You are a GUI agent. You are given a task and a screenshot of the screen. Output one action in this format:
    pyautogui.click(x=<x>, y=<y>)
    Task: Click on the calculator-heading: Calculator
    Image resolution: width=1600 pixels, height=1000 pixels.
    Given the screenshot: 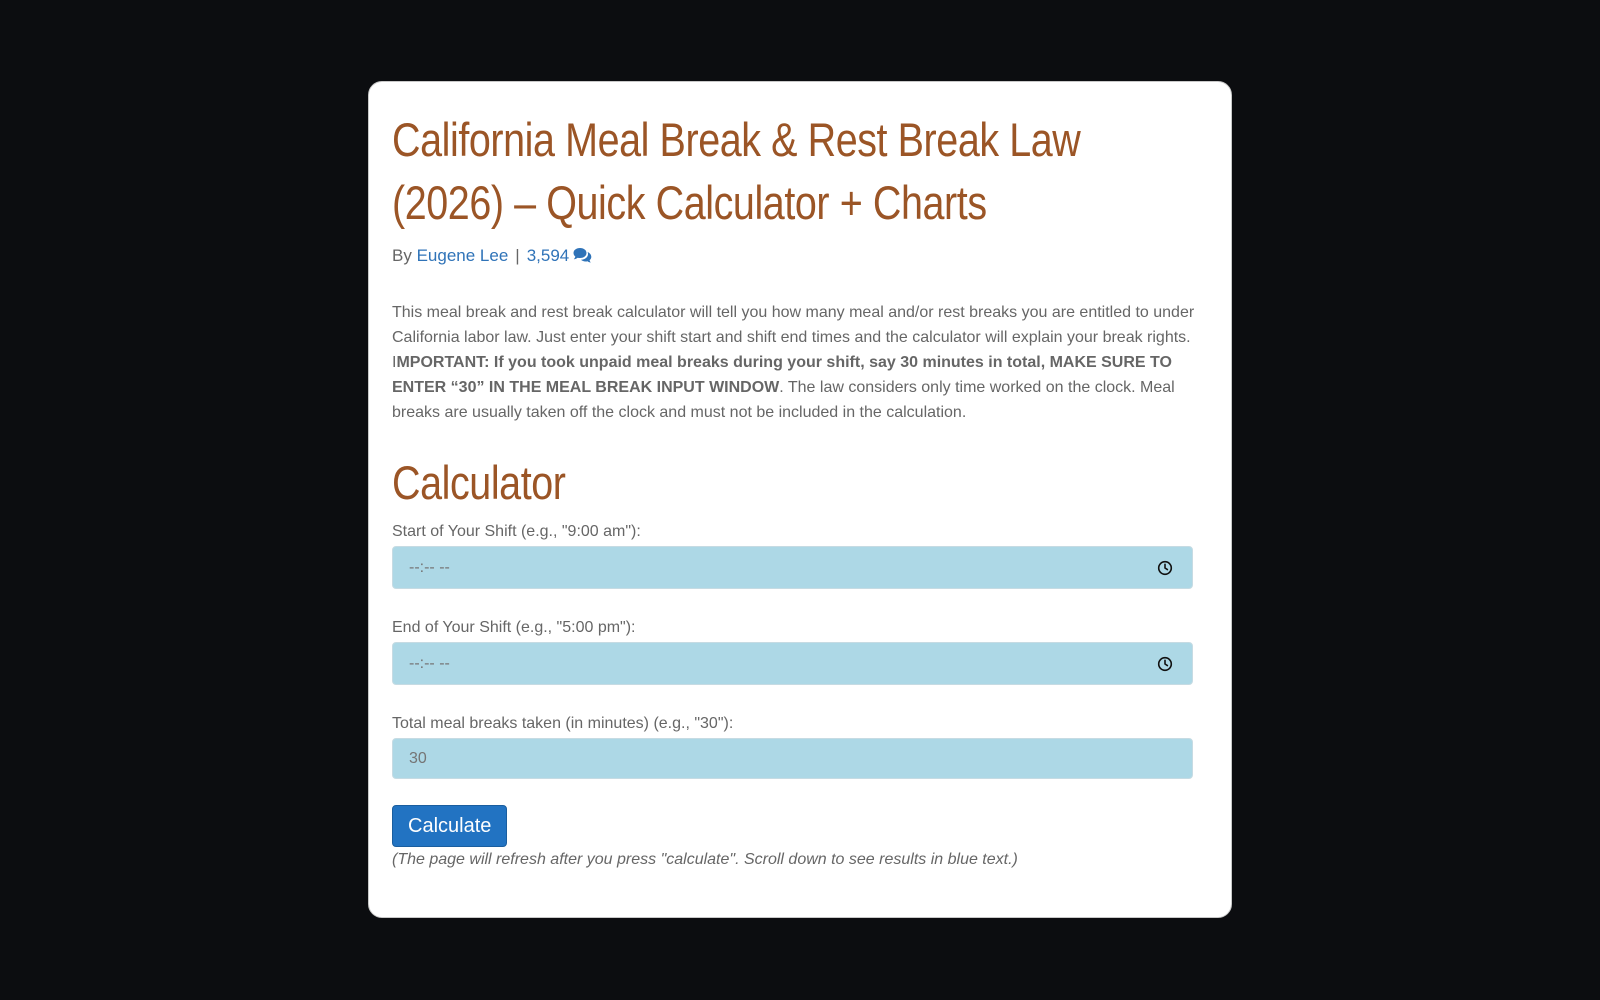 What is the action you would take?
    pyautogui.click(x=479, y=482)
    